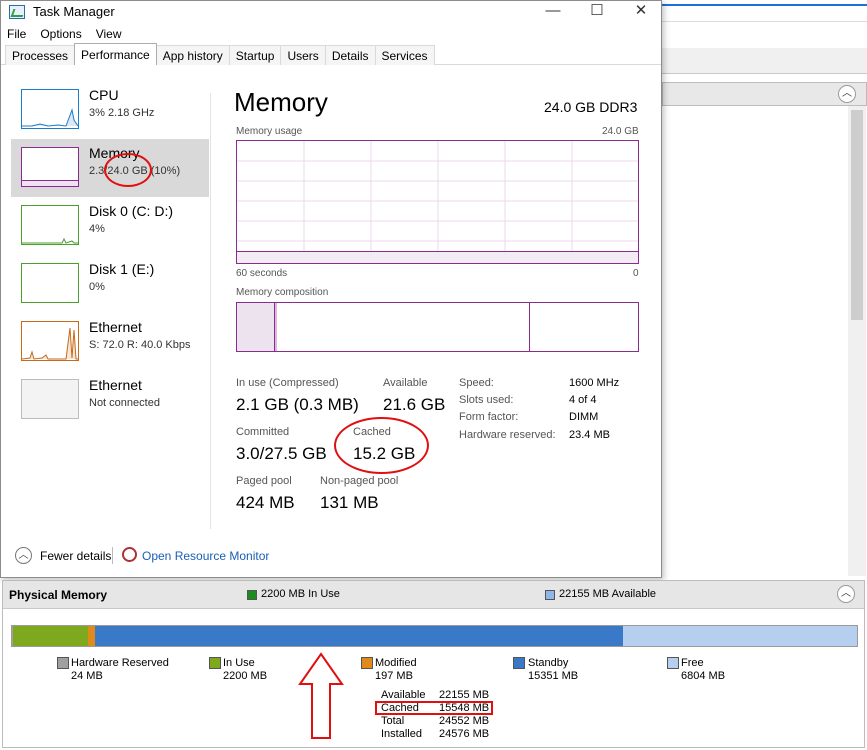 The height and width of the screenshot is (750, 867). Describe the element at coordinates (115, 327) in the screenshot. I see `resource-name: Ethernet` at that location.